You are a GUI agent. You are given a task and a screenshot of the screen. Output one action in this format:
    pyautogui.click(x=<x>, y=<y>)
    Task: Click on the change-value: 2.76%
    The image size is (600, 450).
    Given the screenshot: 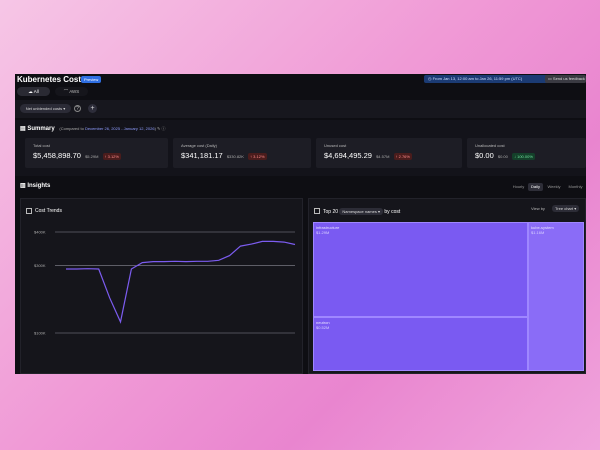 What is the action you would take?
    pyautogui.click(x=404, y=156)
    